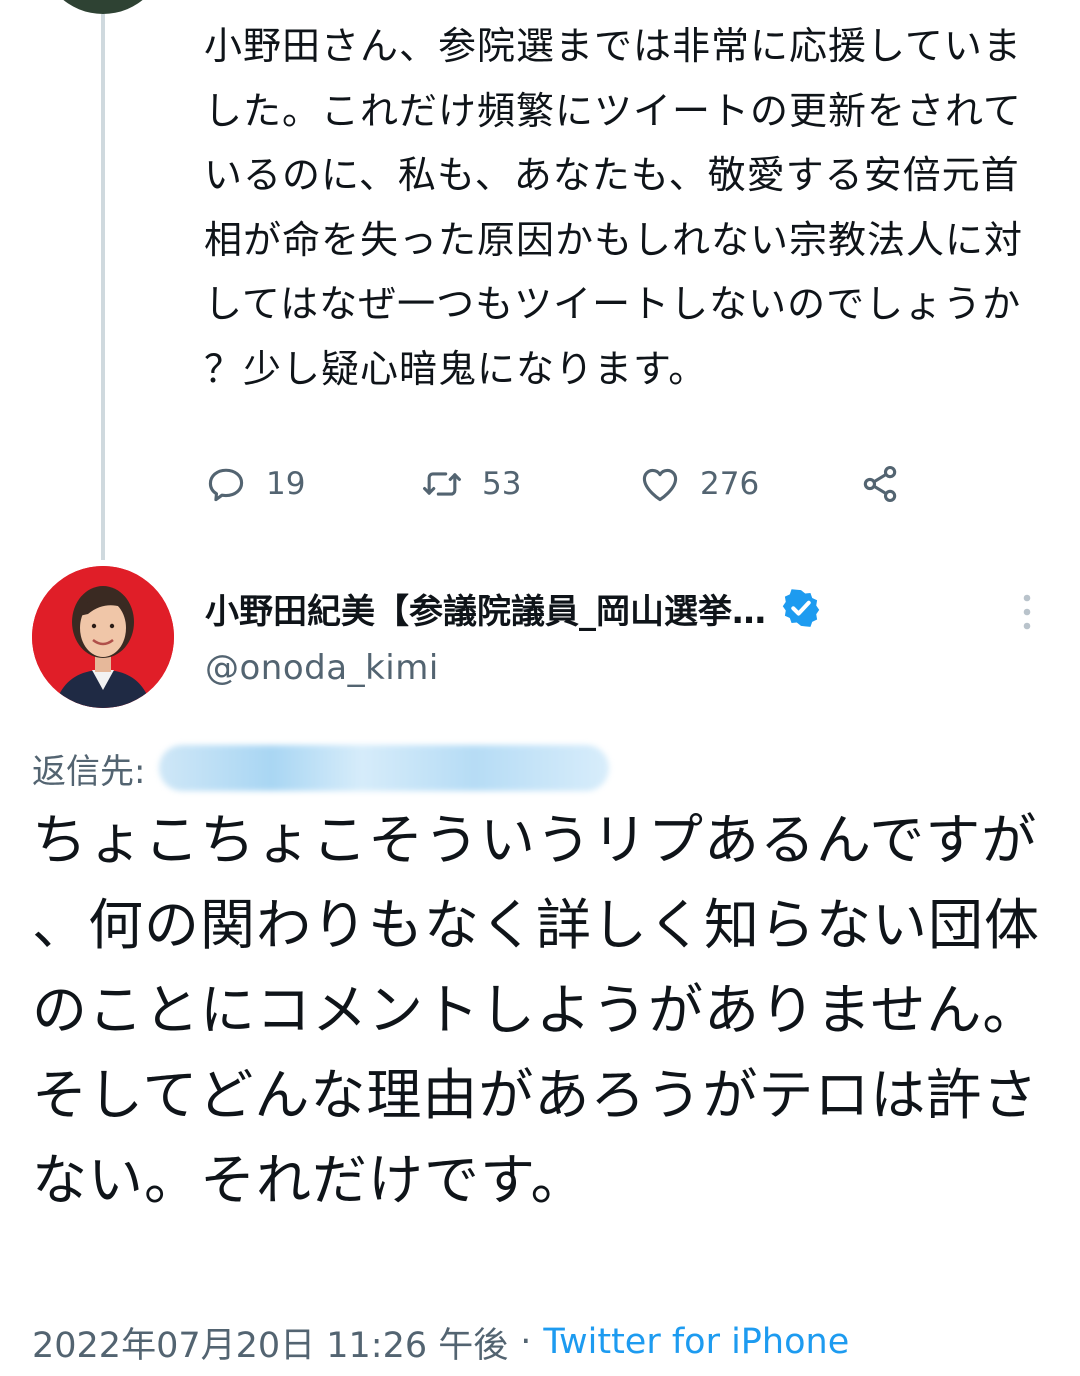 Image resolution: width=1080 pixels, height=1376 pixels. I want to click on share-button, so click(880, 484).